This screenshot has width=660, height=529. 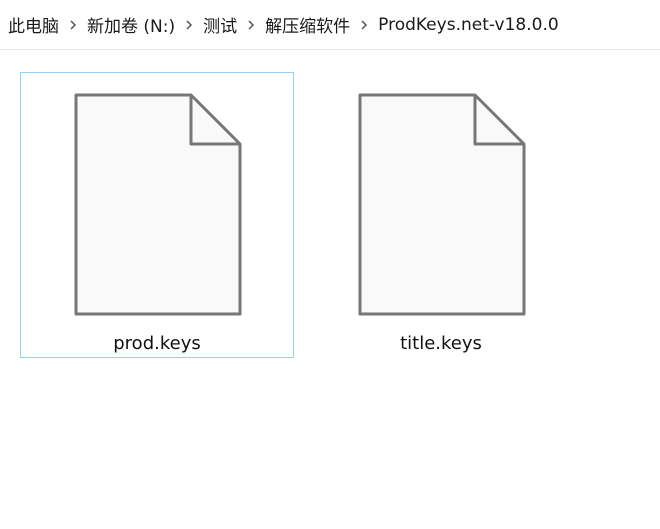 What do you see at coordinates (307, 24) in the screenshot?
I see `breadcrumb-item-unzip-software: 解压缩软件` at bounding box center [307, 24].